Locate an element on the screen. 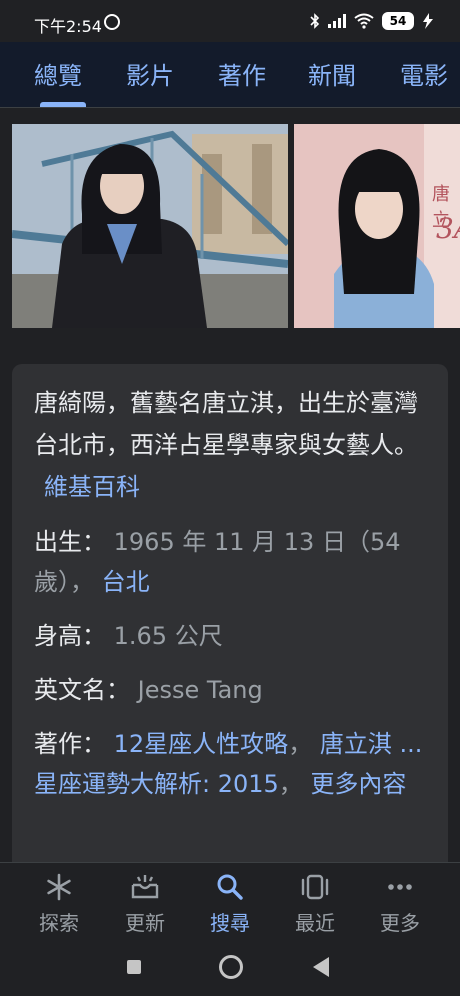 The width and height of the screenshot is (460, 996). signal-icon is located at coordinates (337, 21).